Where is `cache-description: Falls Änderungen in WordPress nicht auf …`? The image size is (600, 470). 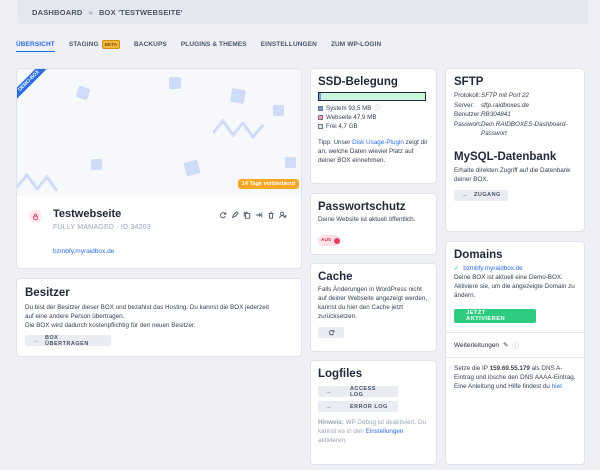 cache-description: Falls Änderungen in WordPress nicht auf … is located at coordinates (373, 303).